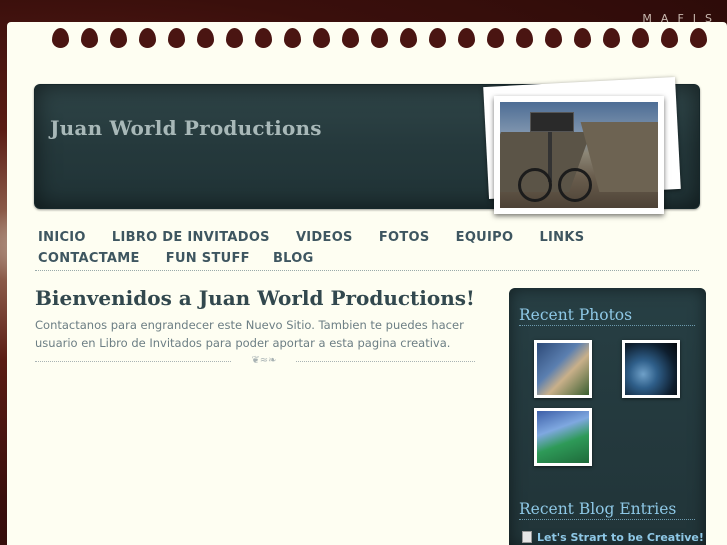 Image resolution: width=727 pixels, height=545 pixels. Describe the element at coordinates (620, 537) in the screenshot. I see `blog-entry-title: Let's Strart to be Creative!` at that location.